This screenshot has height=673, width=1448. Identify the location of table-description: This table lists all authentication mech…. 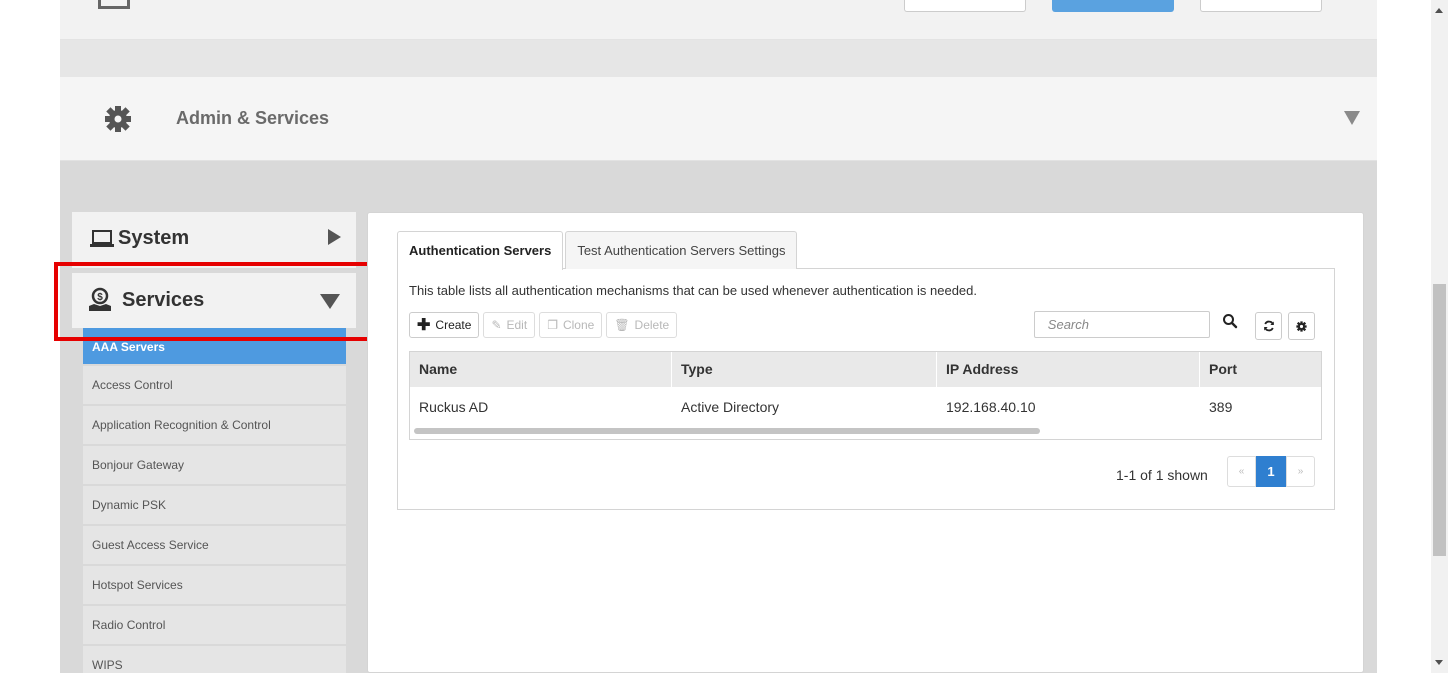
(693, 290).